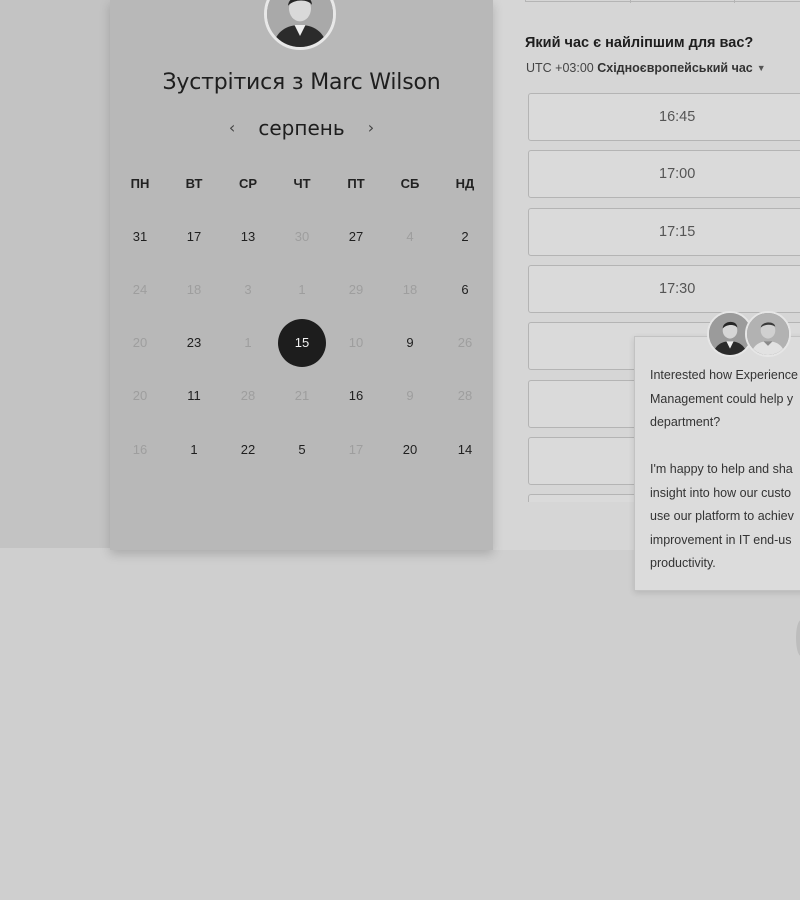  What do you see at coordinates (721, 469) in the screenshot?
I see `chat-text-line: I'm happy to help and sha` at bounding box center [721, 469].